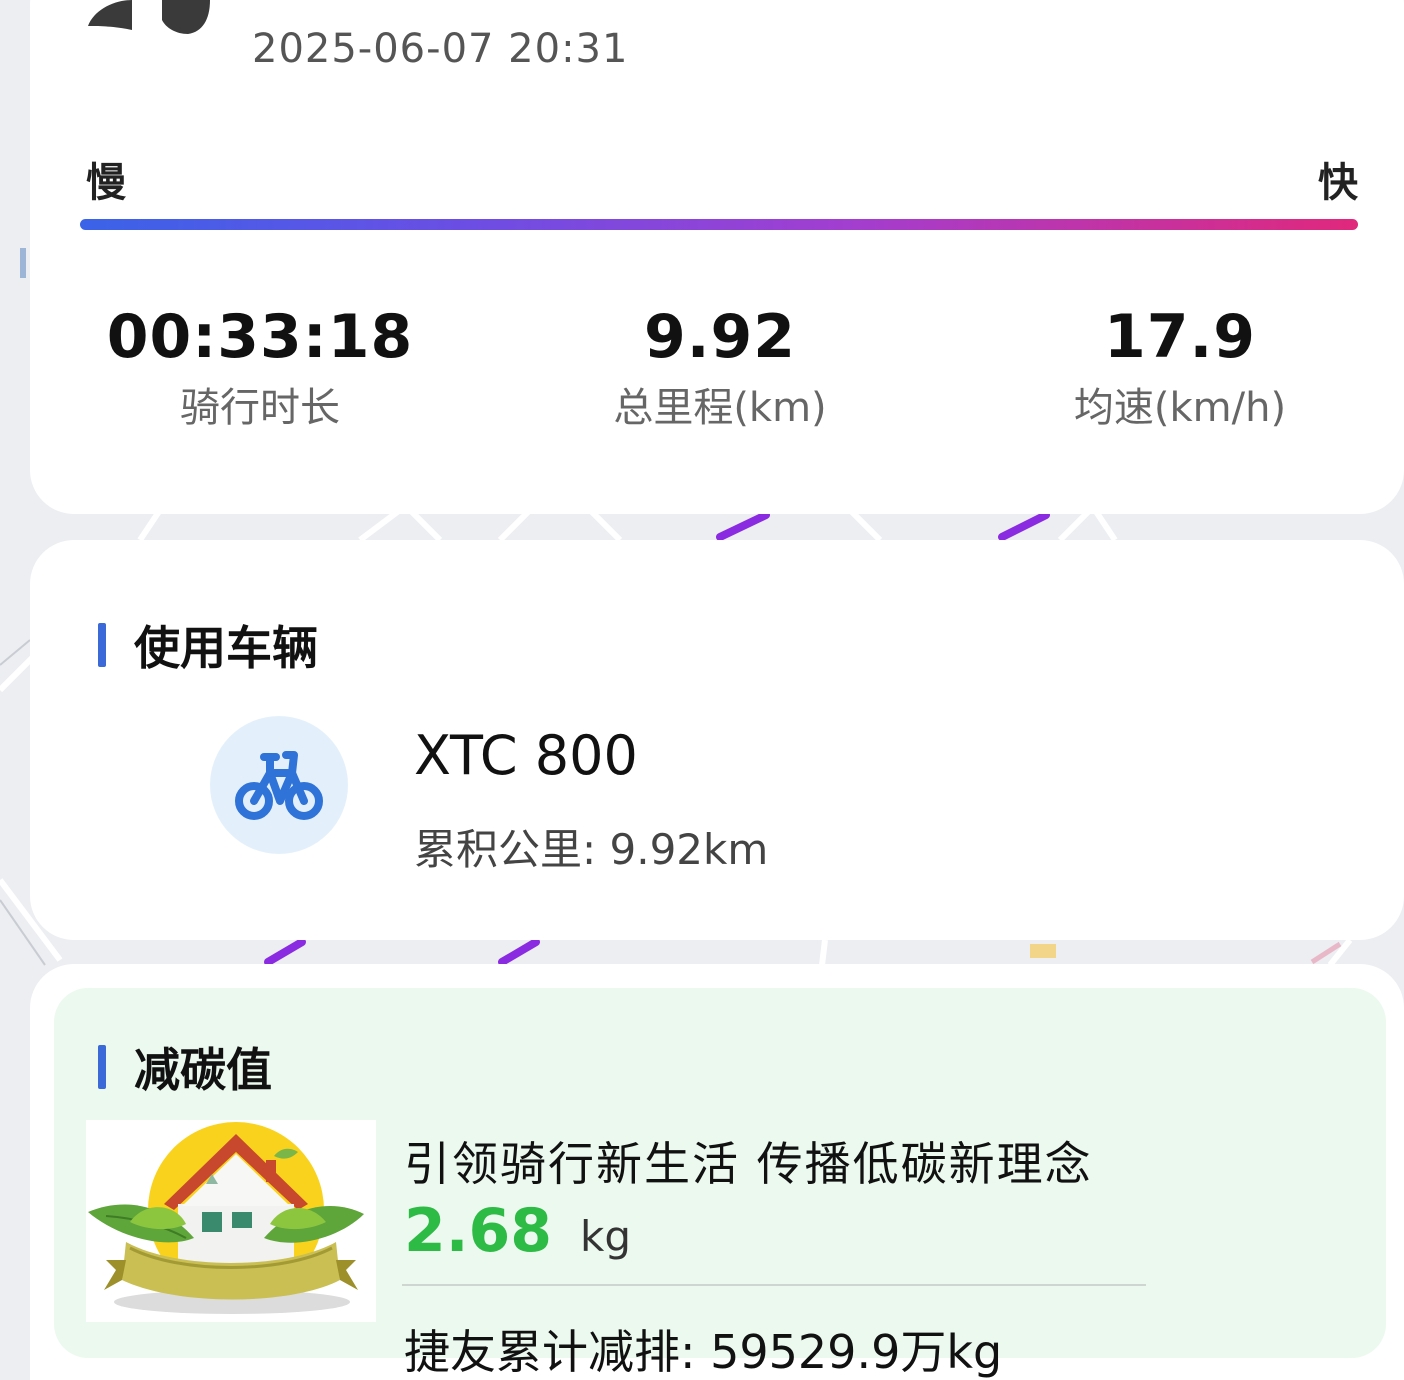 The width and height of the screenshot is (1404, 1380). Describe the element at coordinates (478, 1231) in the screenshot. I see `carbon-amount: 2.68` at that location.